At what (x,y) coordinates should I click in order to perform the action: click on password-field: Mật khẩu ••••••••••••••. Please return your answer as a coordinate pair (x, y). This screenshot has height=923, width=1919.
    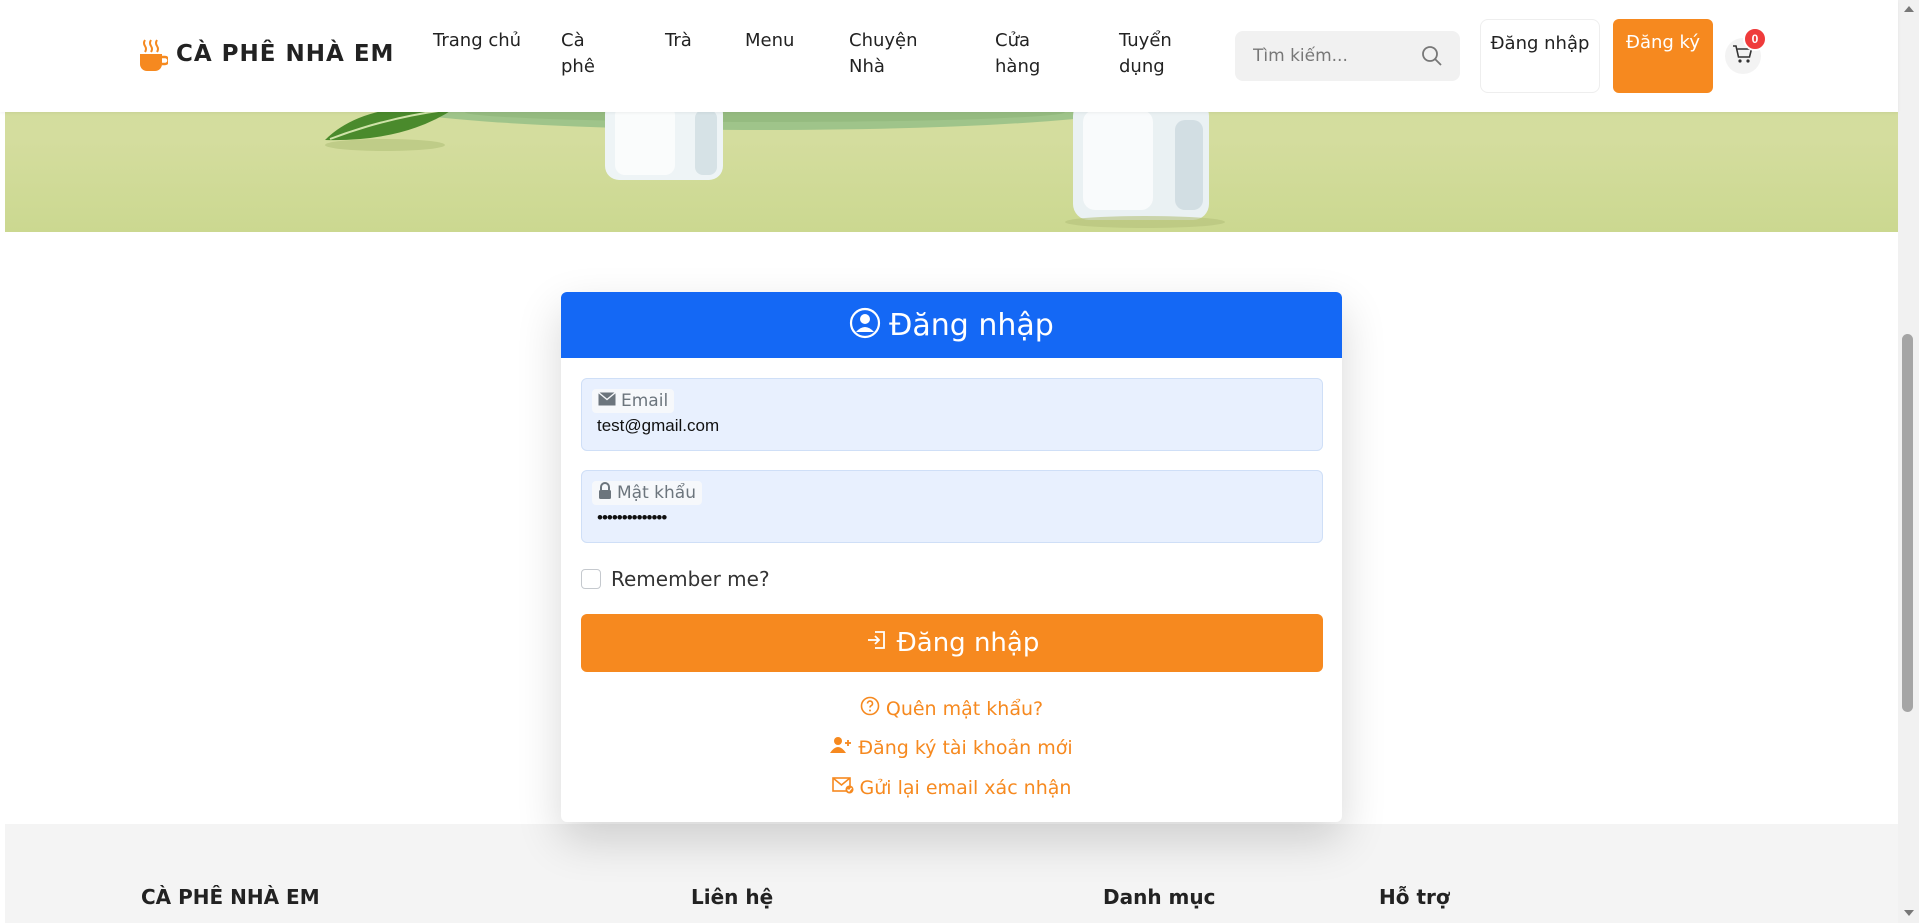
    Looking at the image, I should click on (952, 506).